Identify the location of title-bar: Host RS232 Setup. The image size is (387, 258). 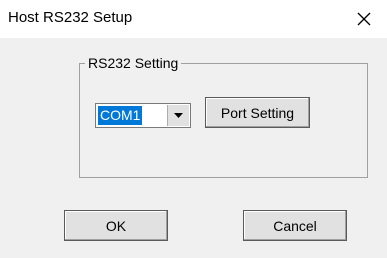
(193, 19).